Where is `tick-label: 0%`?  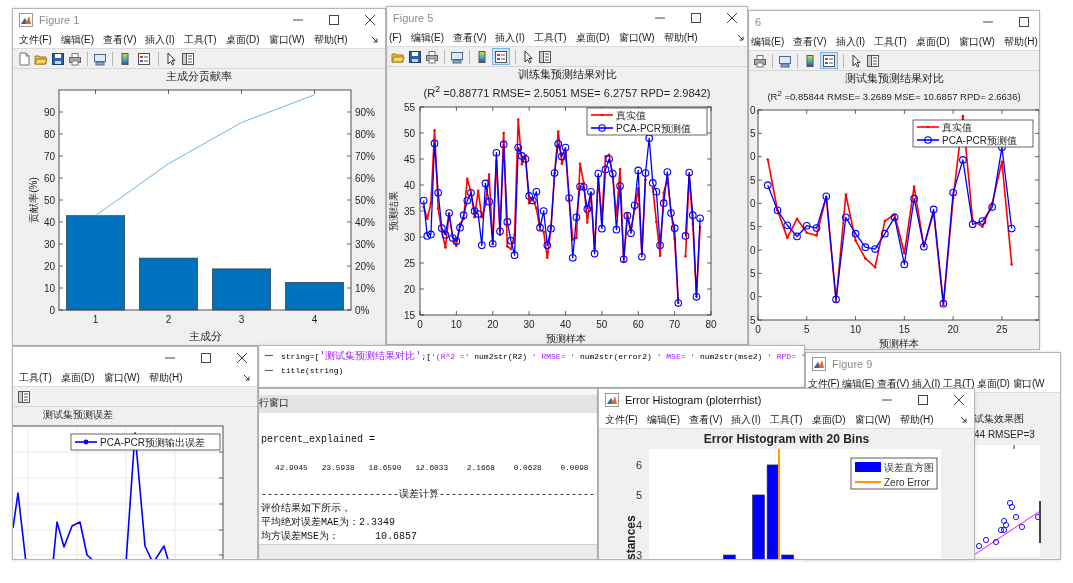 tick-label: 0% is located at coordinates (362, 310).